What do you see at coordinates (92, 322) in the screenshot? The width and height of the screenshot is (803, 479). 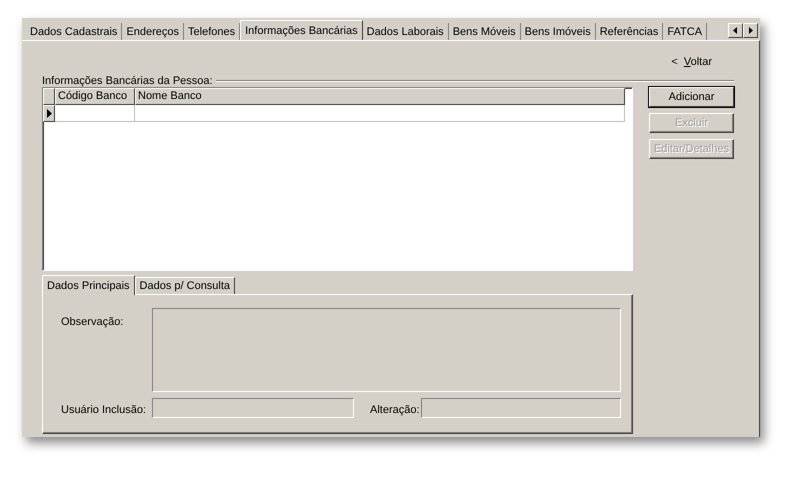 I see `field-label: Observação:` at bounding box center [92, 322].